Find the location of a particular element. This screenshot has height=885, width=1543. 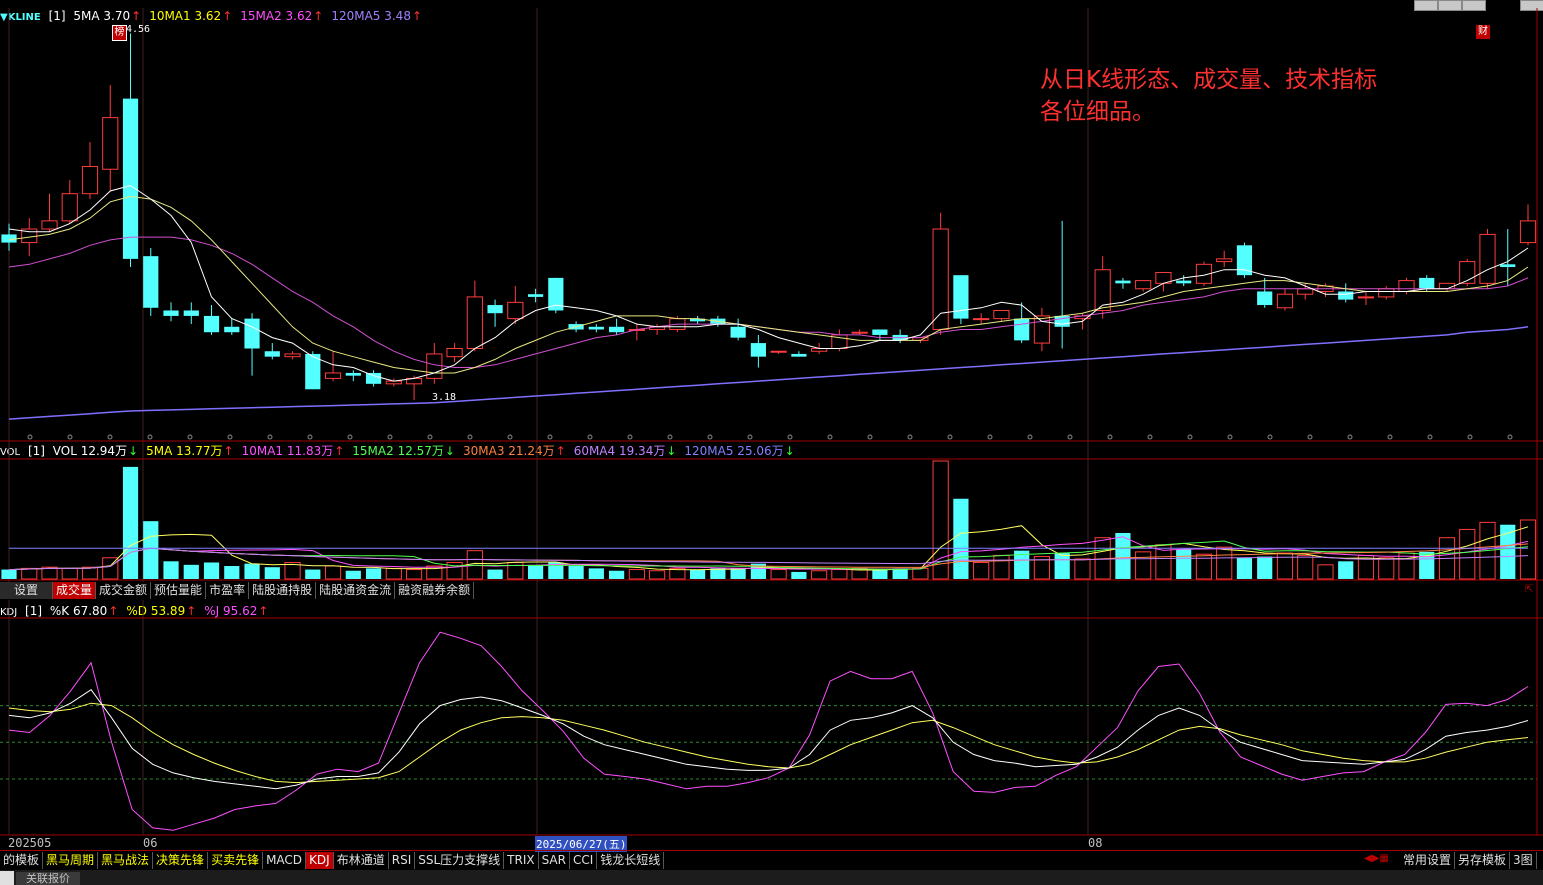

date-label-august: 08 is located at coordinates (1095, 843).